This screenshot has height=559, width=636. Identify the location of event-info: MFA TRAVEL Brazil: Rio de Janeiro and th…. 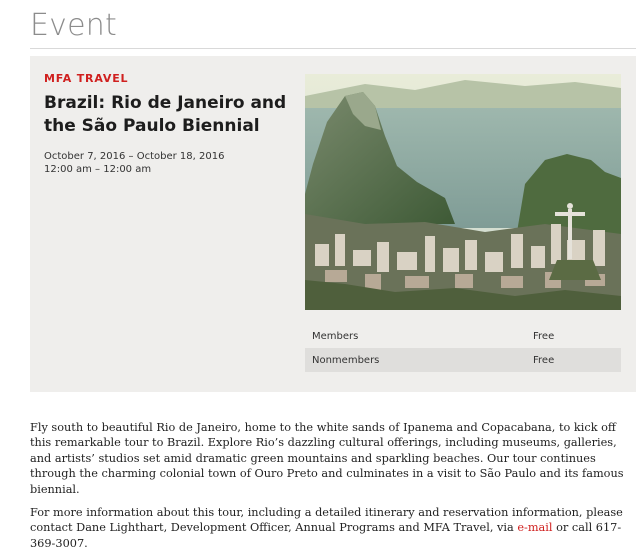
(169, 124).